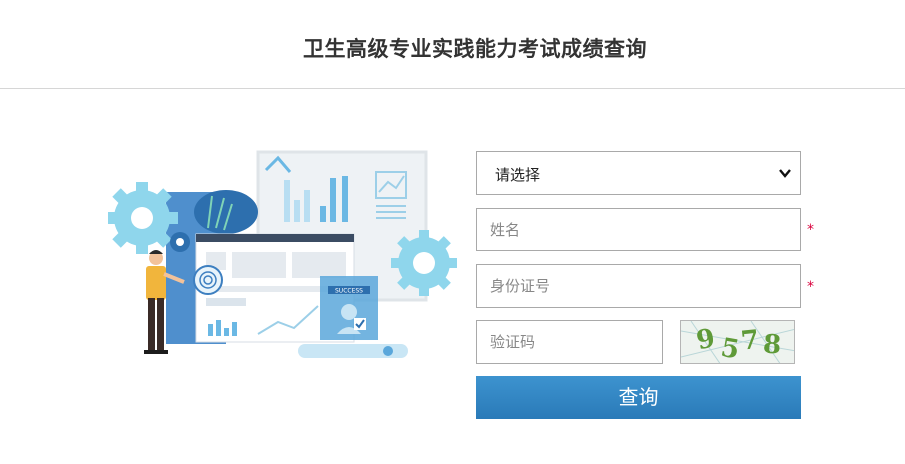  What do you see at coordinates (275, 238) in the screenshot?
I see `browser-titlebar` at bounding box center [275, 238].